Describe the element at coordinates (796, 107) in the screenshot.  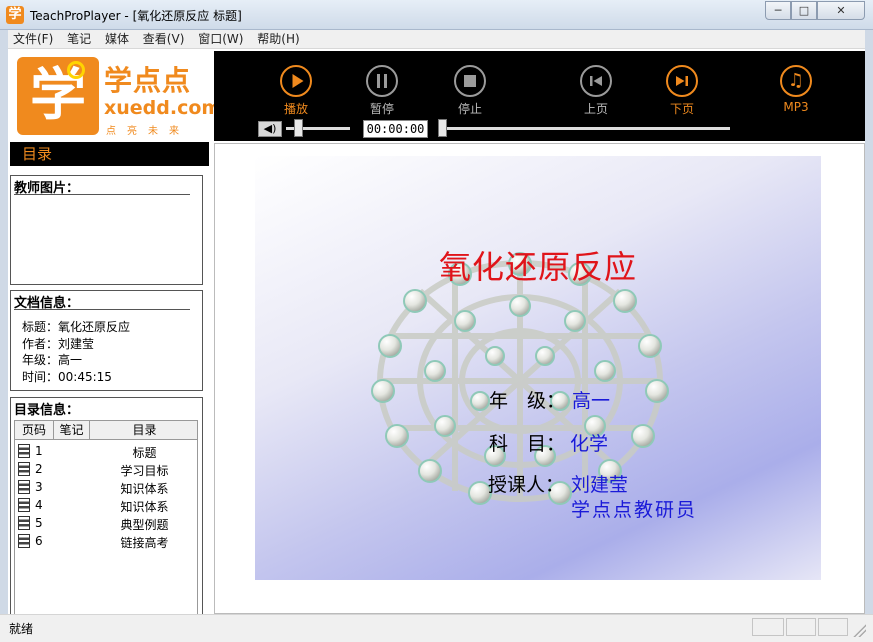
I see `mp3-label: MP3` at that location.